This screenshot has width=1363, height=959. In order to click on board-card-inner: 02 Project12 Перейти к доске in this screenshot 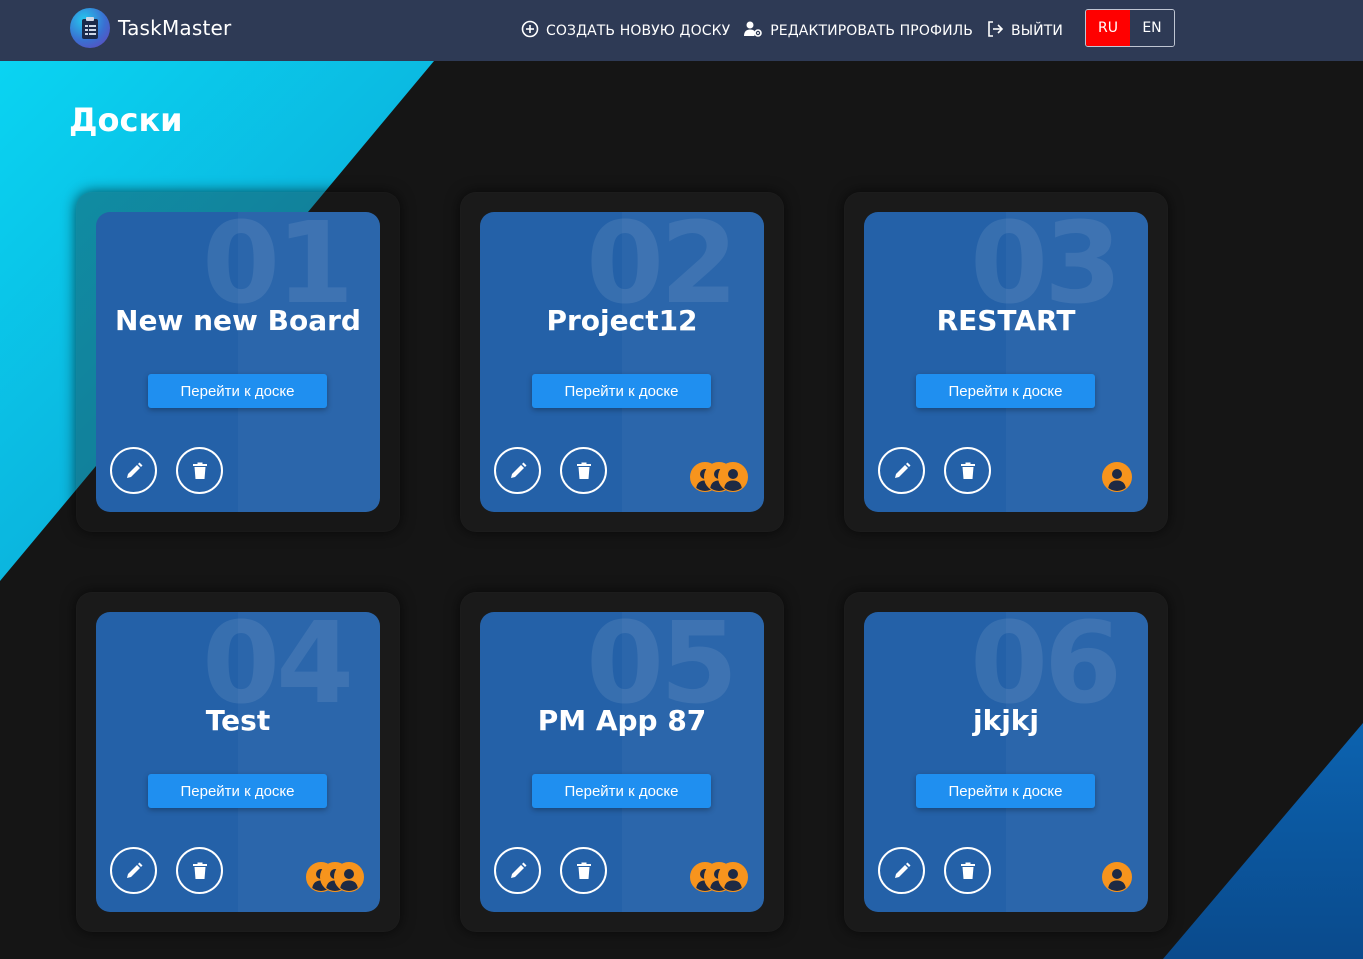, I will do `click(622, 362)`.